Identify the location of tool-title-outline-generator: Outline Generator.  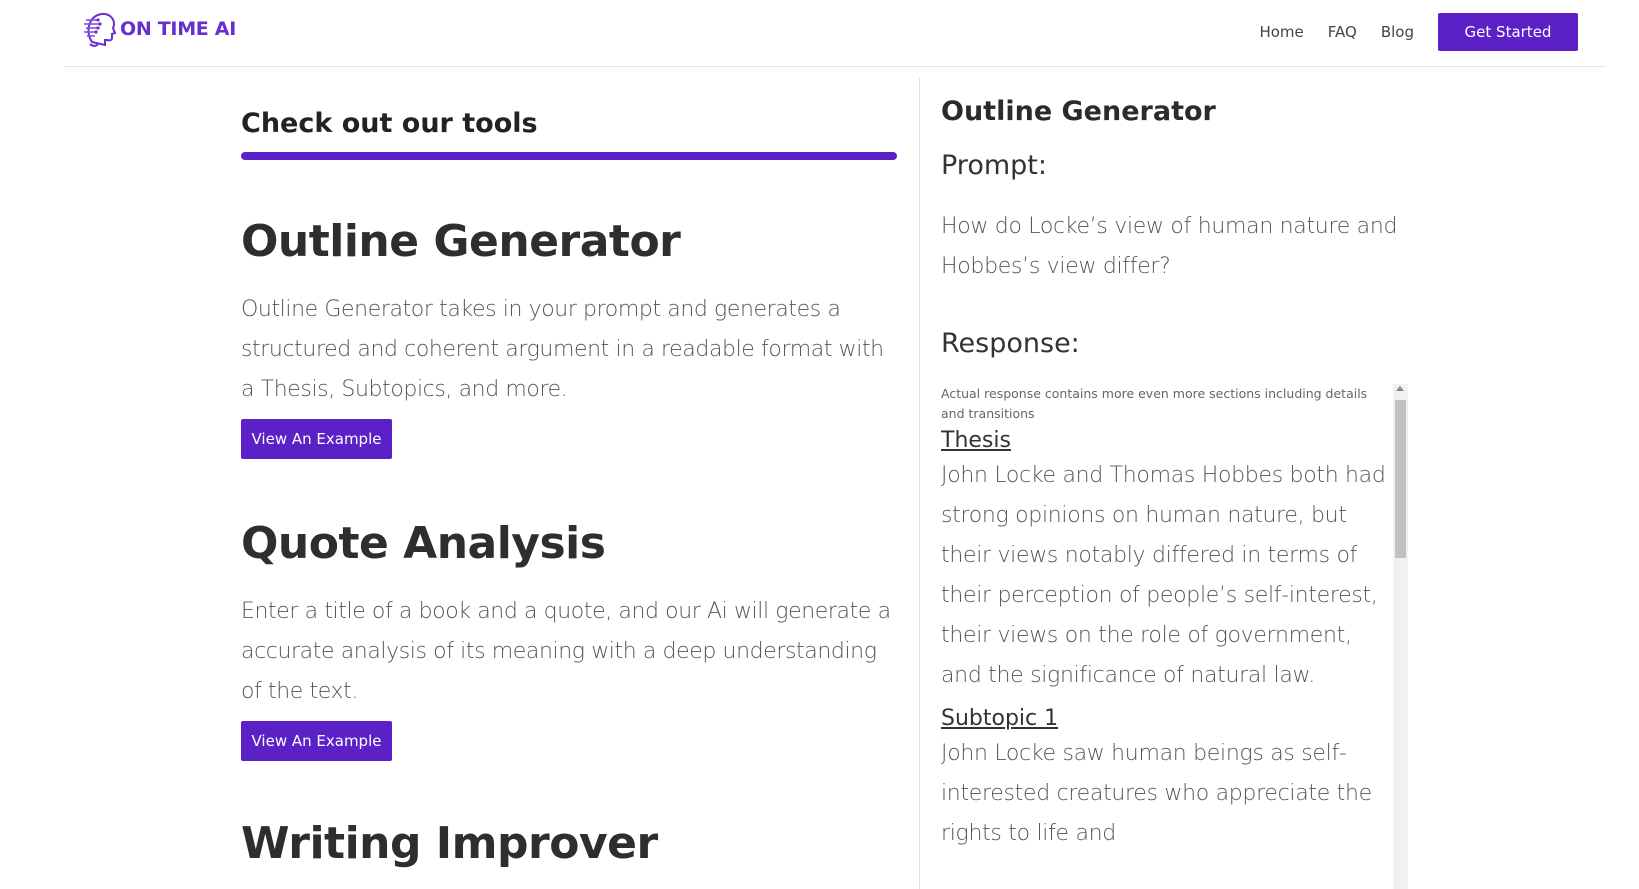
(461, 241).